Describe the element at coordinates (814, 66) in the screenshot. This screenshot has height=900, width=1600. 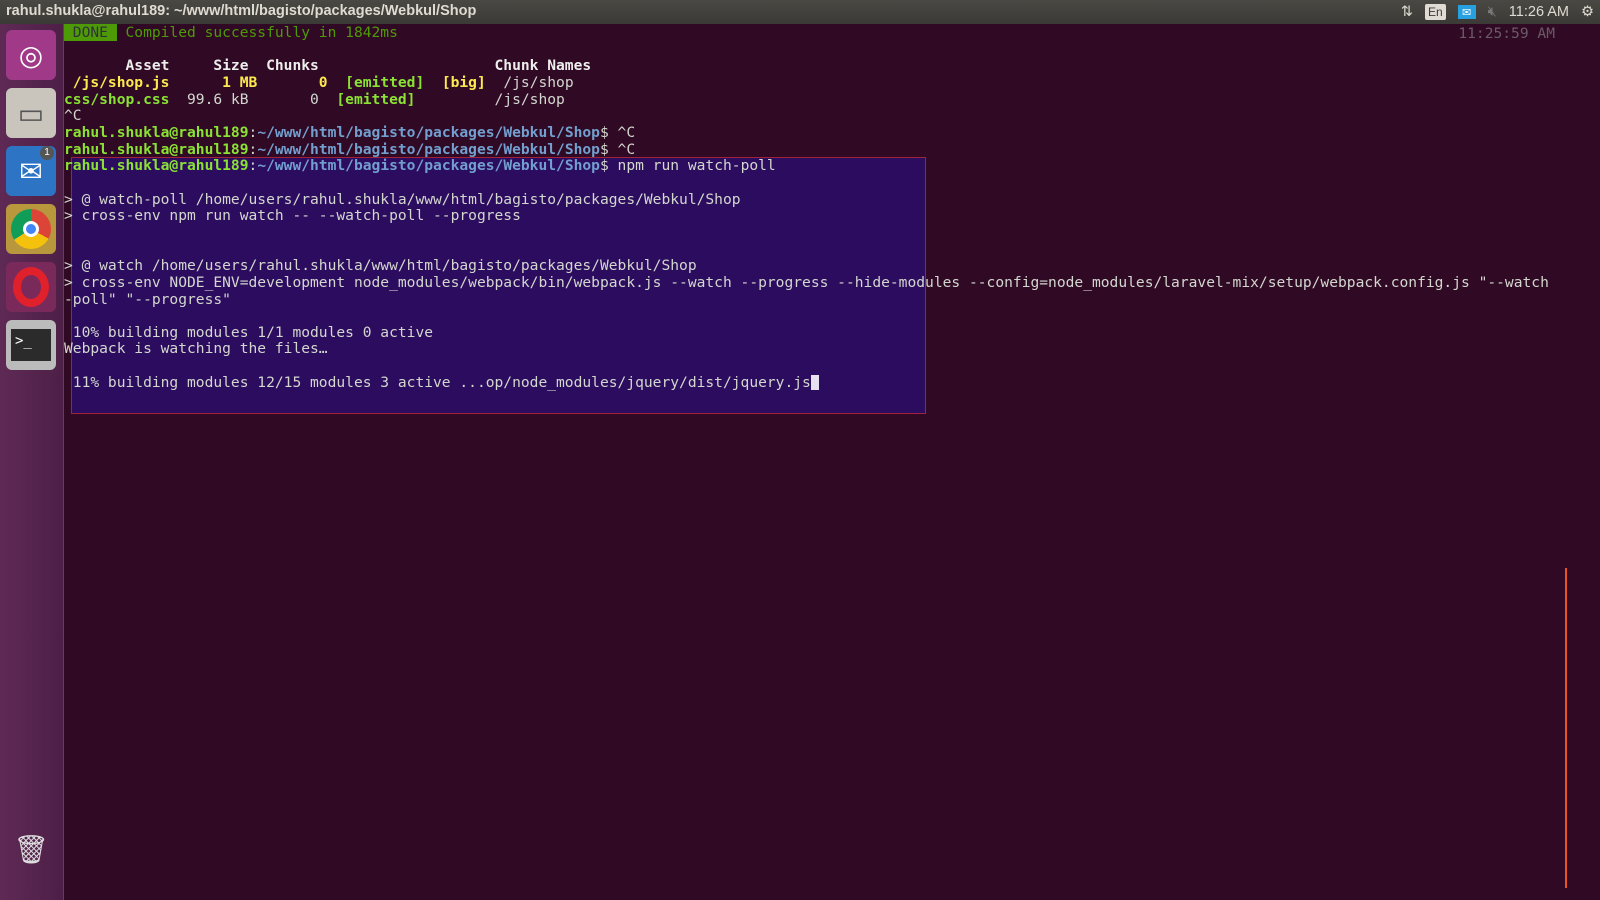
I see `terminal-line: Asset Size Chunks Chunk Names` at that location.